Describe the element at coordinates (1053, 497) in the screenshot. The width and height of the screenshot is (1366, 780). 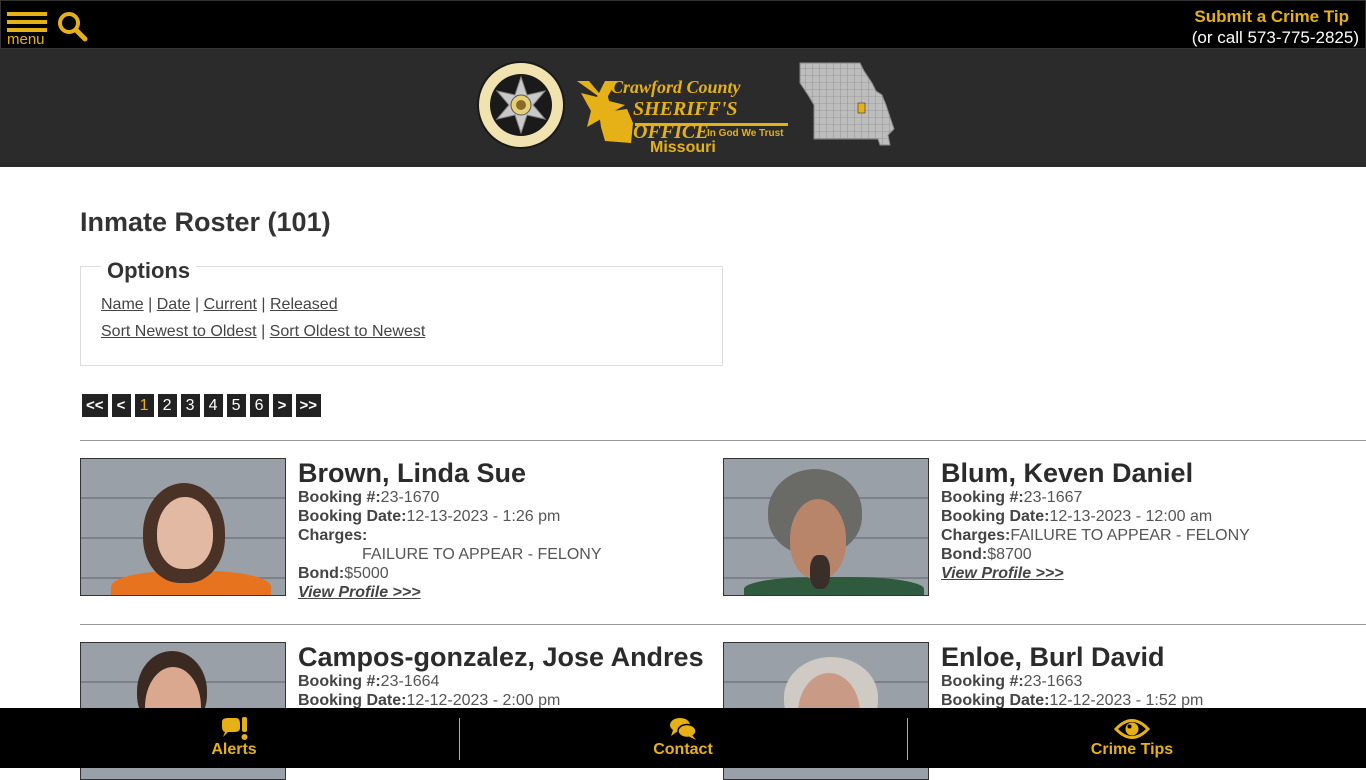
I see `booking-number-value: 23-1667` at that location.